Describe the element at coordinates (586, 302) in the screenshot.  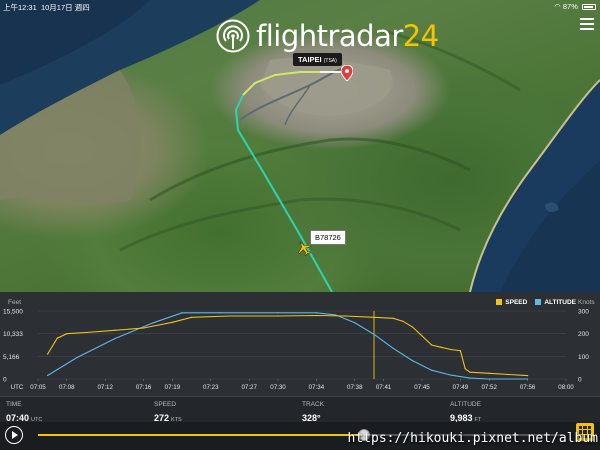
I see `y-unit-right: Knots` at that location.